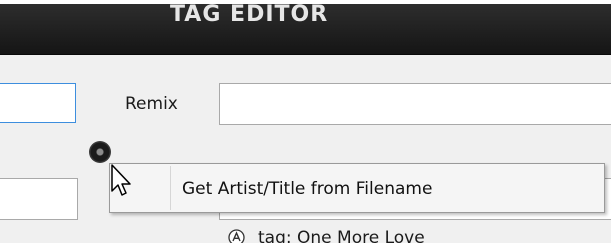 This screenshot has width=611, height=243. I want to click on tag-item-label: tag: One More Love, so click(341, 235).